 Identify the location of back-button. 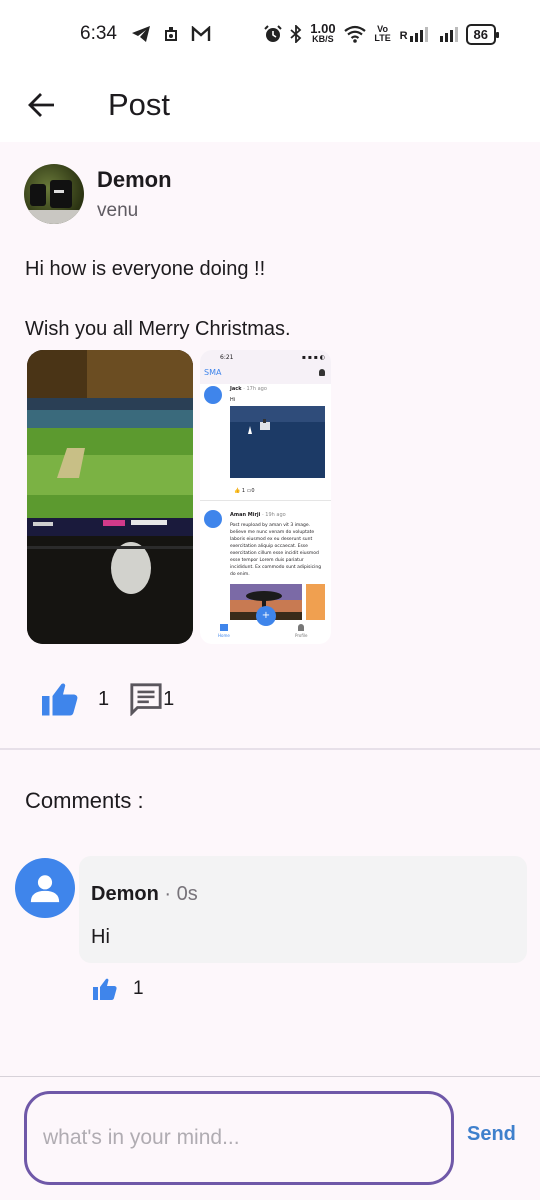
(42, 105).